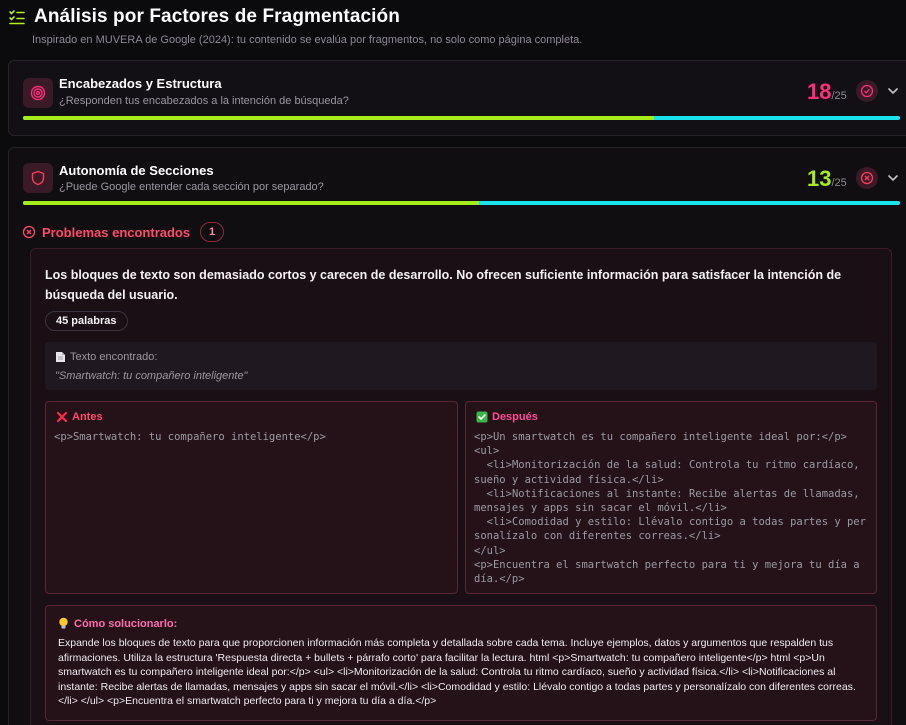 The width and height of the screenshot is (906, 725). What do you see at coordinates (87, 417) in the screenshot?
I see `before-label-text: Antes` at bounding box center [87, 417].